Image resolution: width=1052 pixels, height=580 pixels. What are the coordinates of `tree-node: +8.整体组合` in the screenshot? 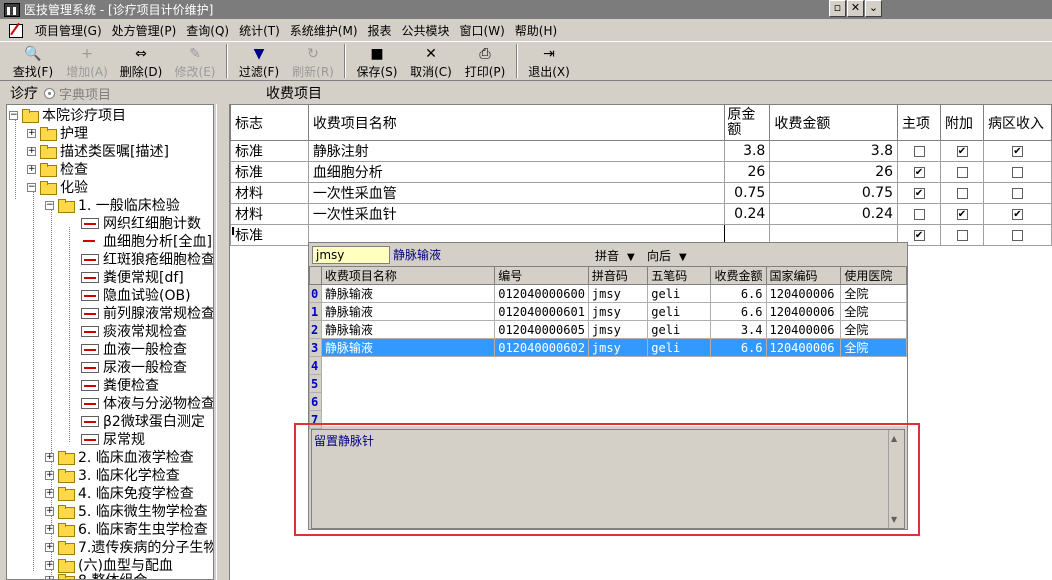 It's located at (96, 575).